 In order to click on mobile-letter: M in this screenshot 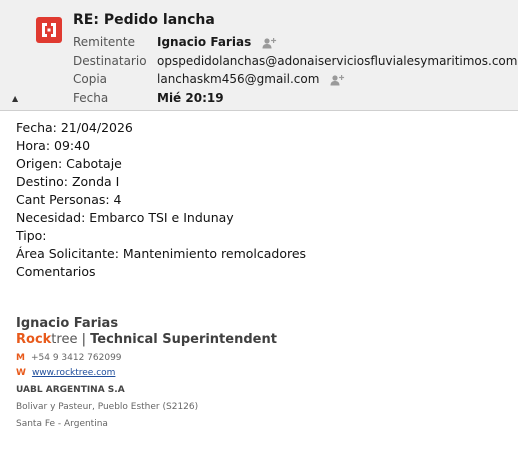, I will do `click(20, 358)`.